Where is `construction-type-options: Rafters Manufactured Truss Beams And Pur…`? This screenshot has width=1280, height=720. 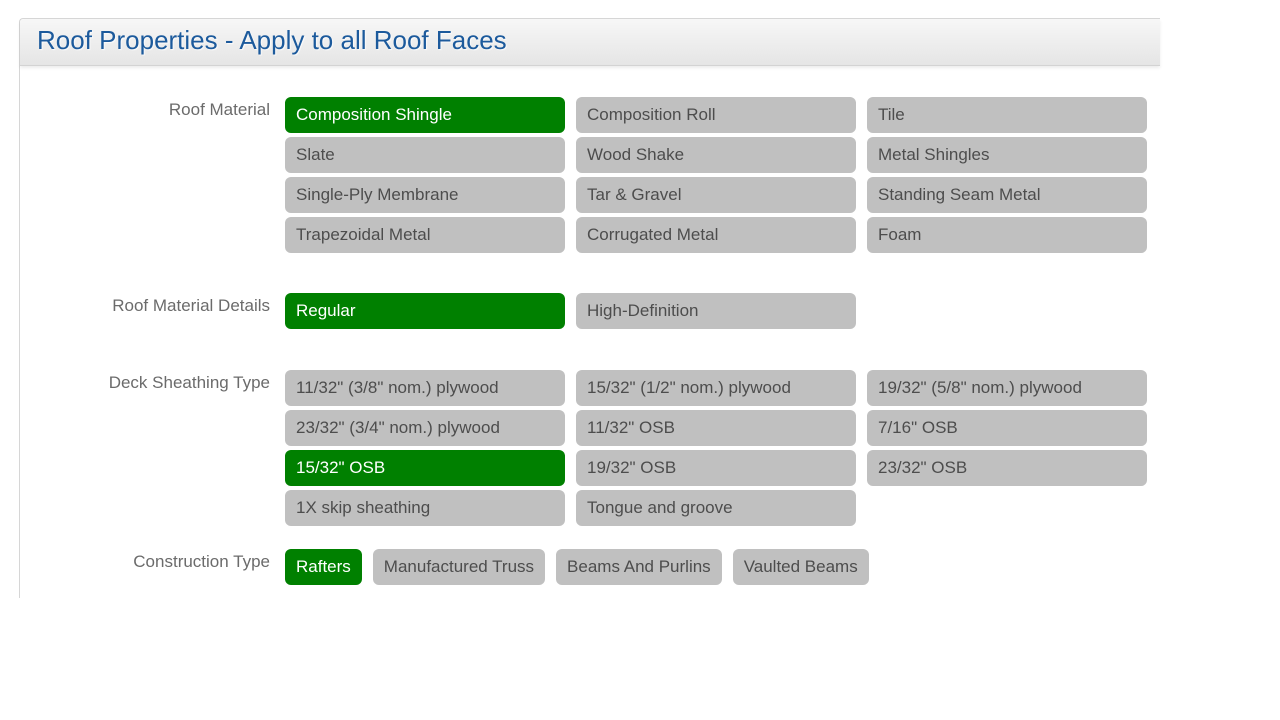
construction-type-options: Rafters Manufactured Truss Beams And Pur… is located at coordinates (577, 567).